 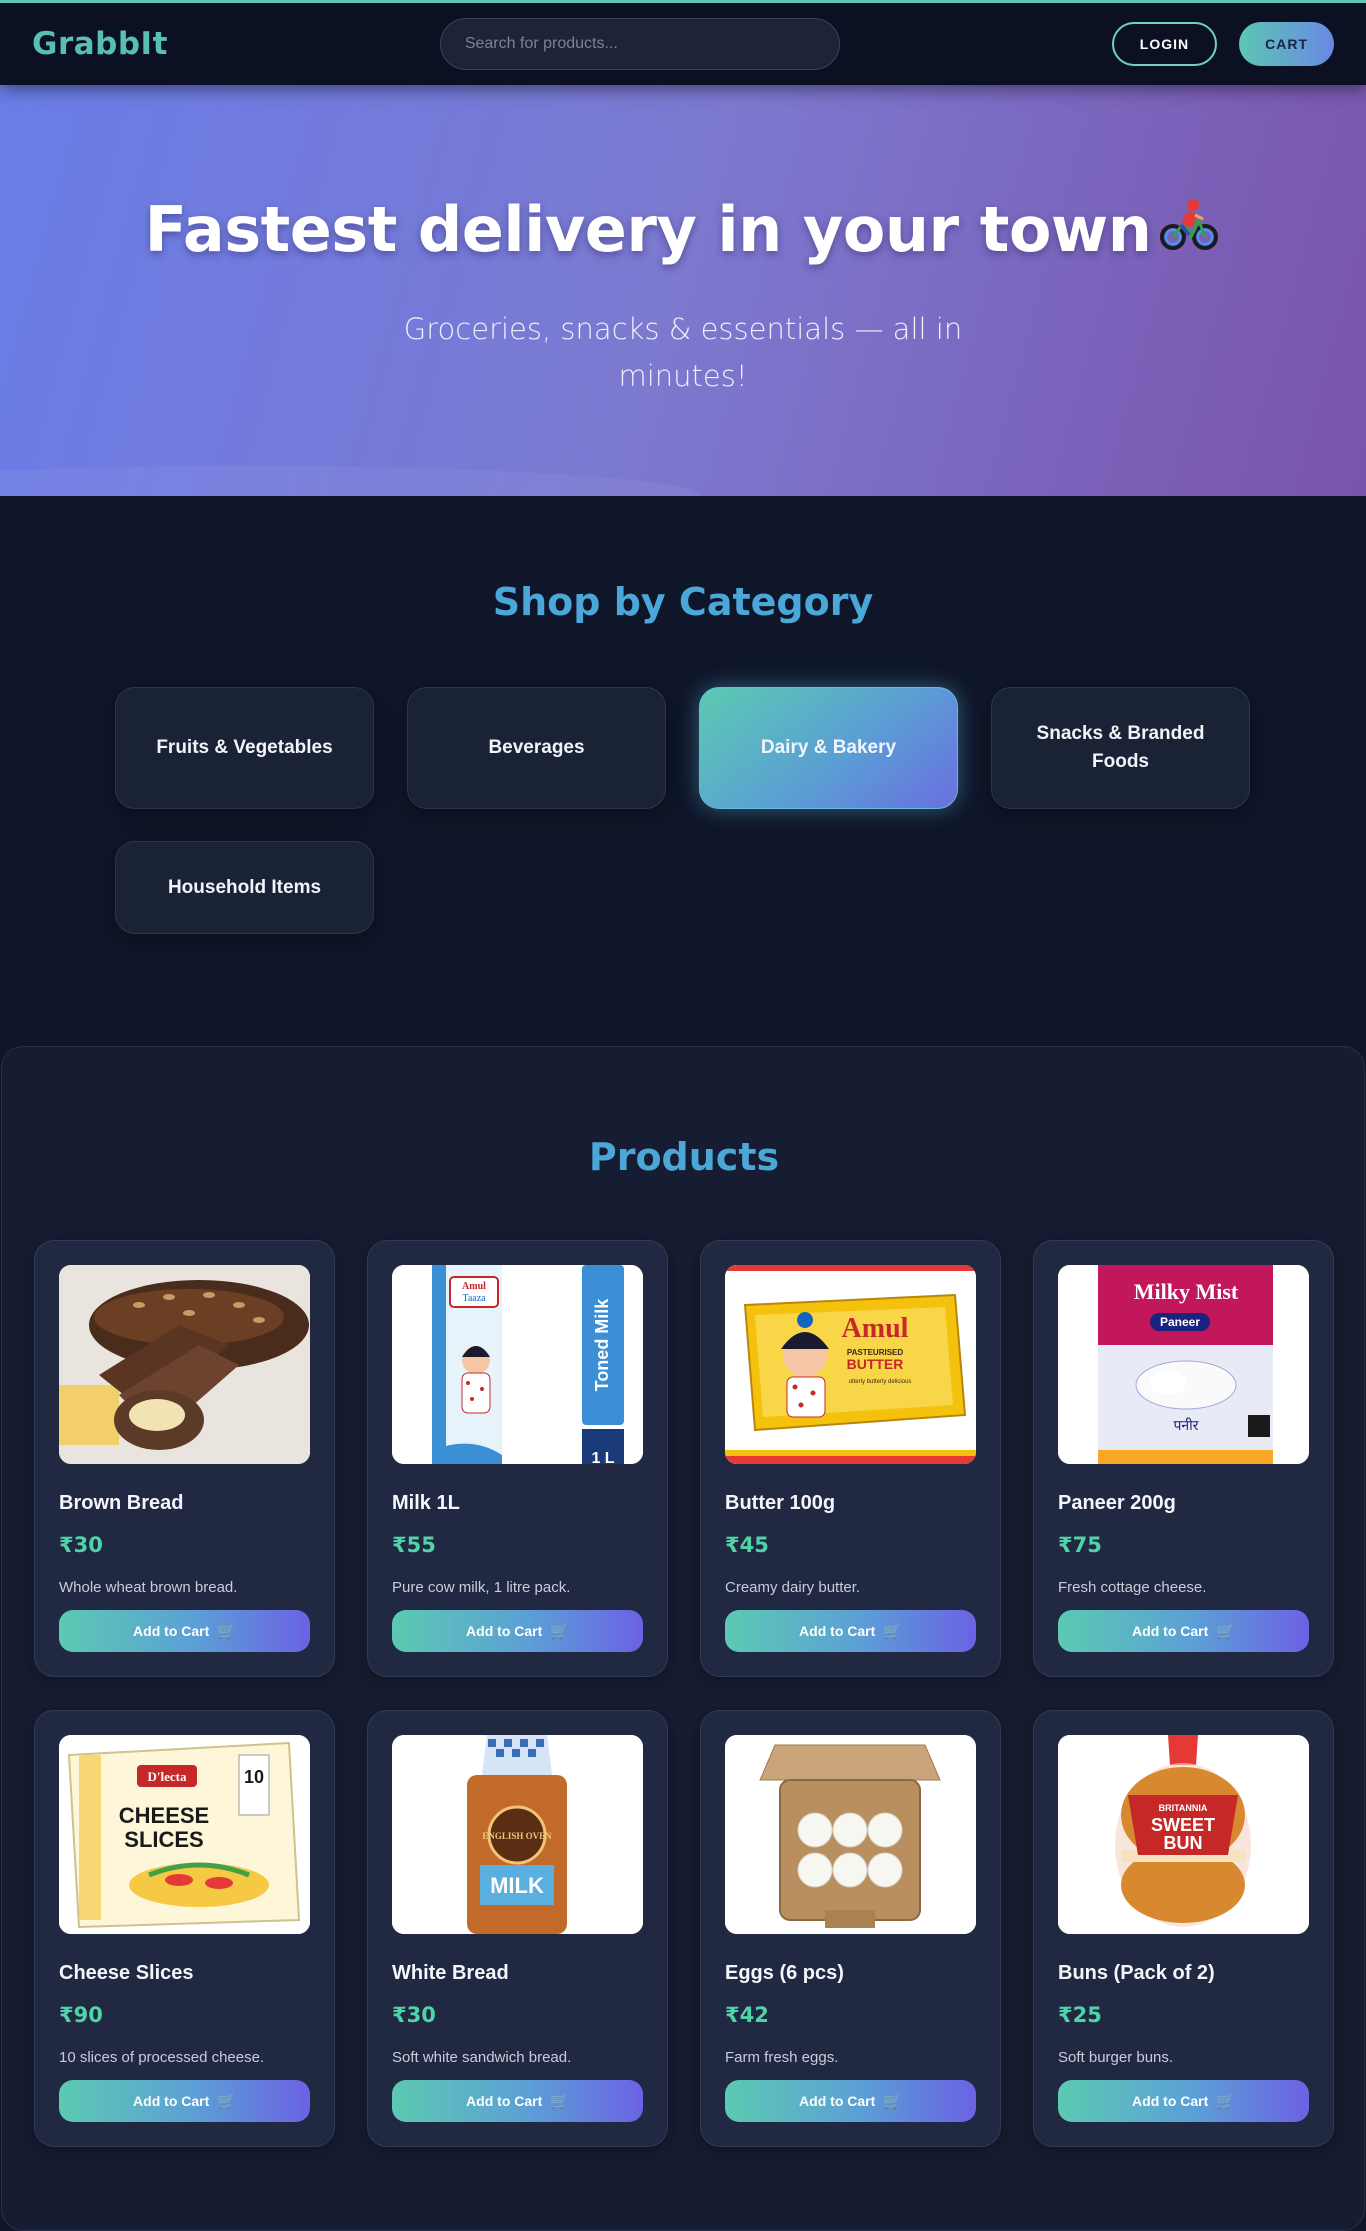 What do you see at coordinates (1164, 44) in the screenshot?
I see `login-button: LOGIN` at bounding box center [1164, 44].